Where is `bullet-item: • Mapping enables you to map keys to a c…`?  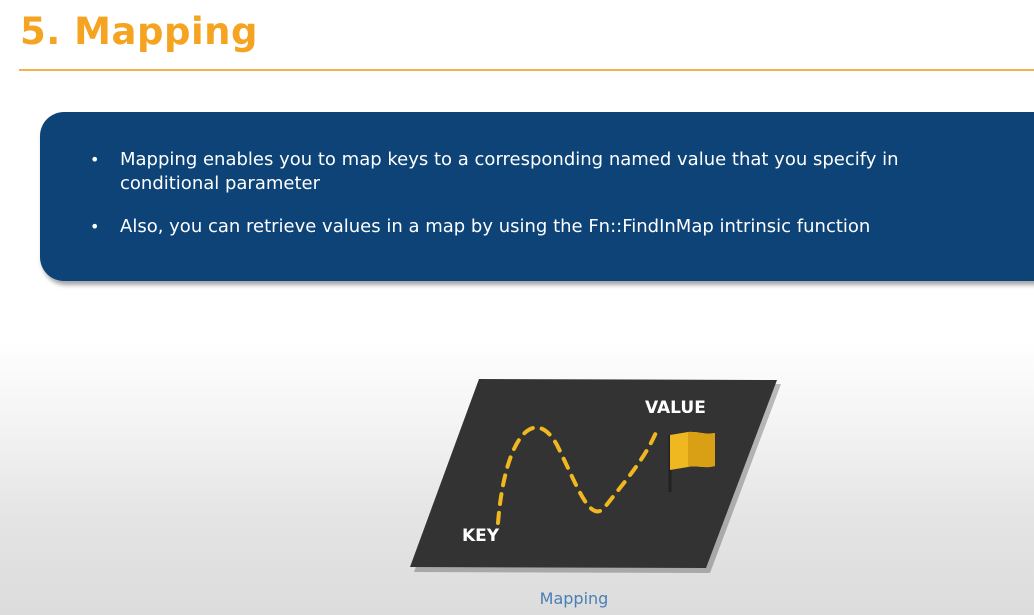 bullet-item: • Mapping enables you to map keys to a c… is located at coordinates (540, 172).